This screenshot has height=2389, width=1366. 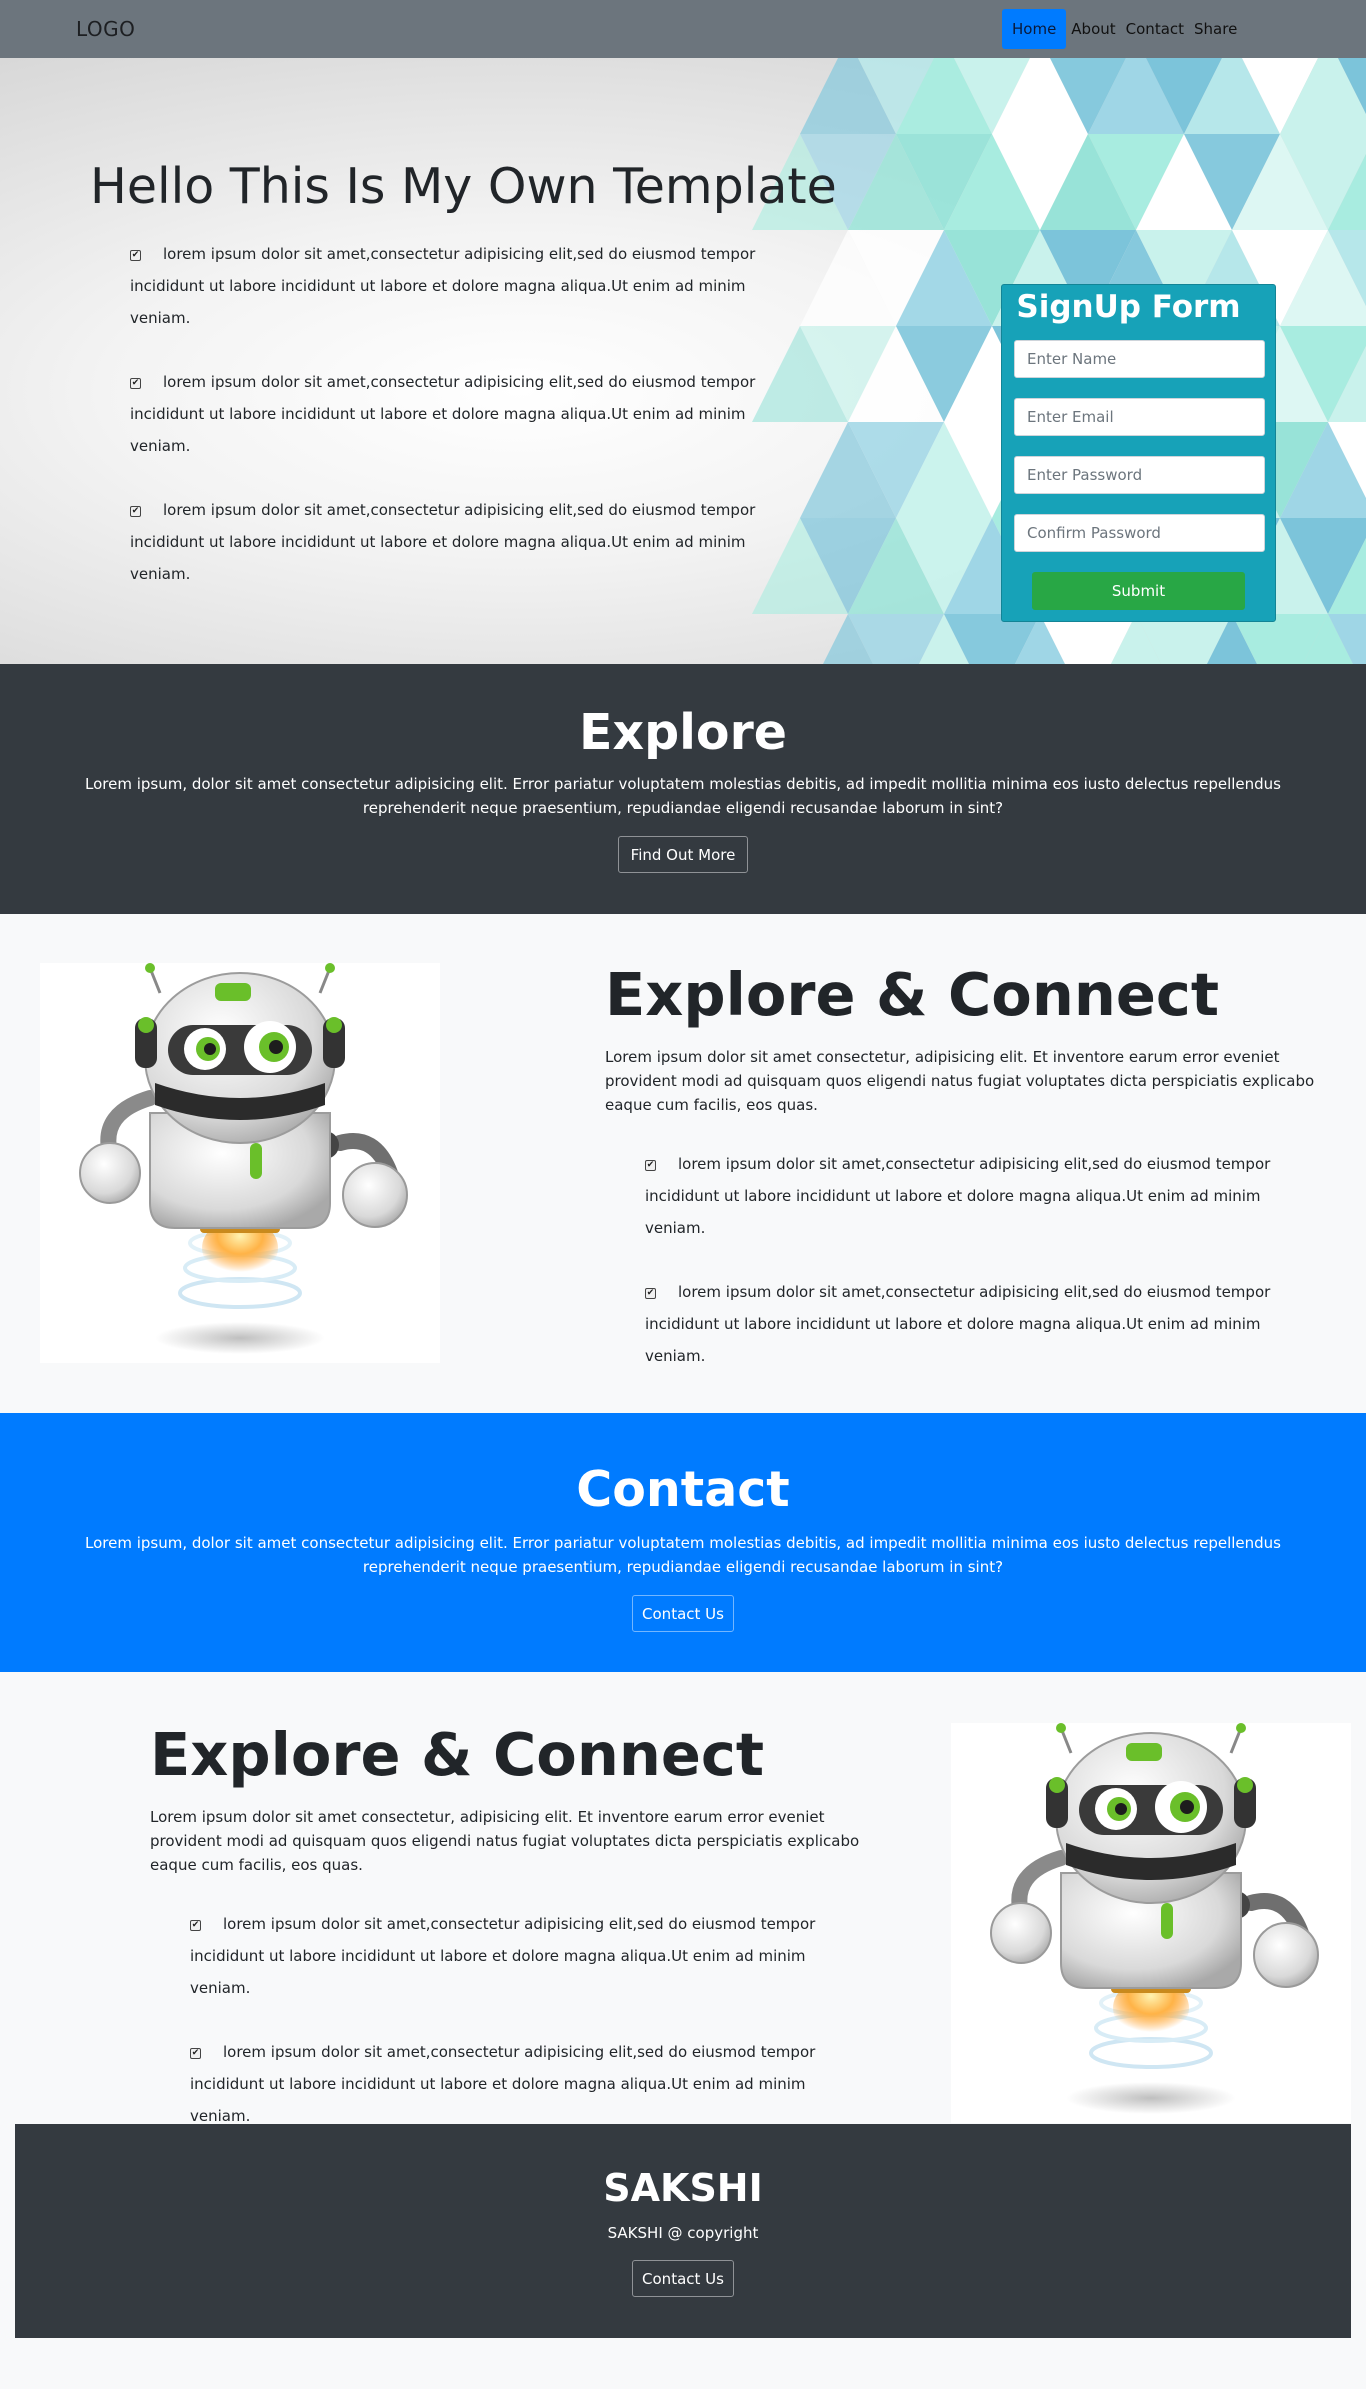 I want to click on footer-contact-us-button: Contact Us, so click(x=683, y=2278).